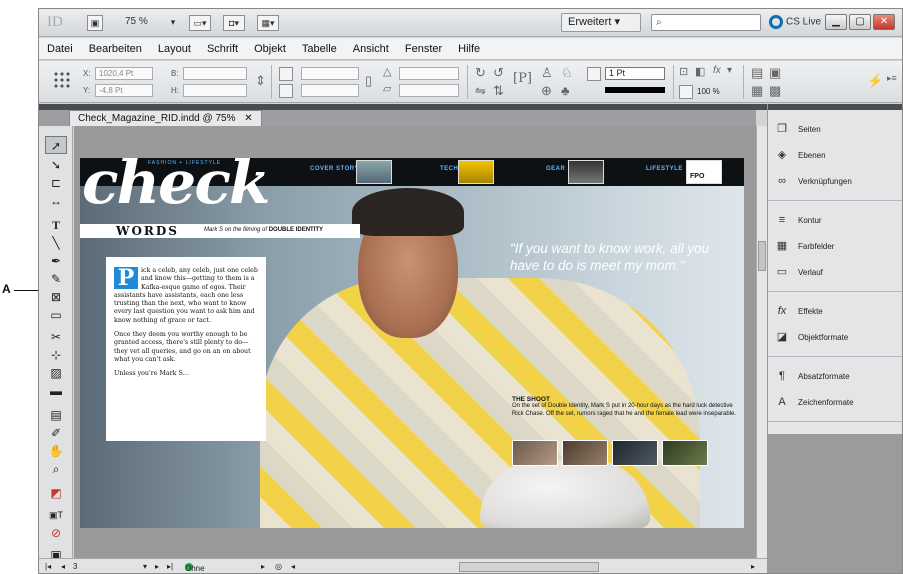 This screenshot has height=574, width=903. What do you see at coordinates (56, 469) in the screenshot?
I see `zoom-tool-icon: ⌕` at bounding box center [56, 469].